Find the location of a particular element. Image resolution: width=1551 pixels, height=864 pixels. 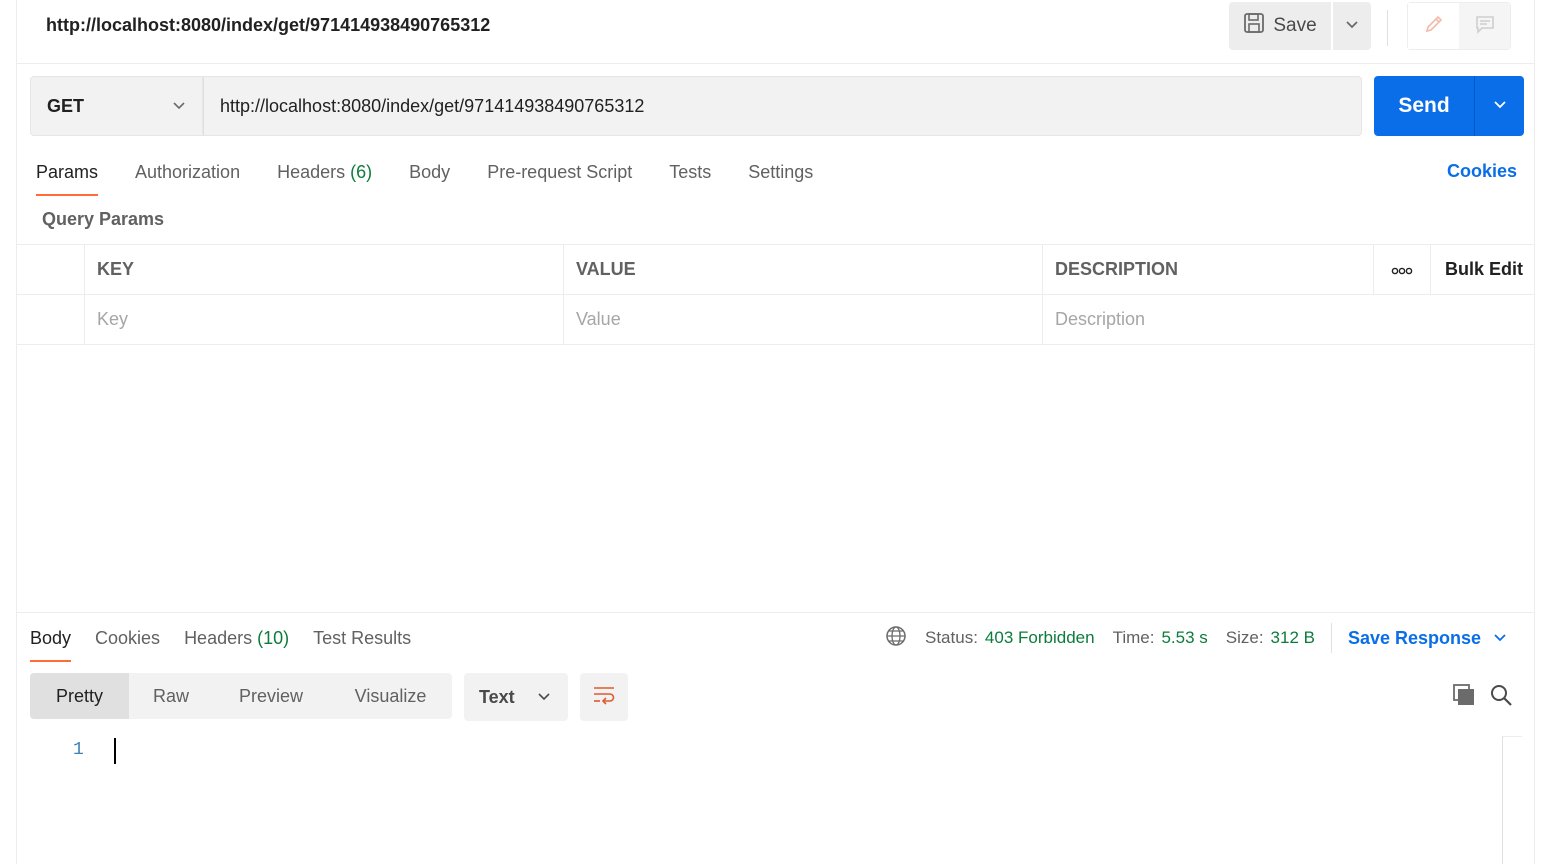

description-column-header: DESCRIPTION is located at coordinates (1208, 269).